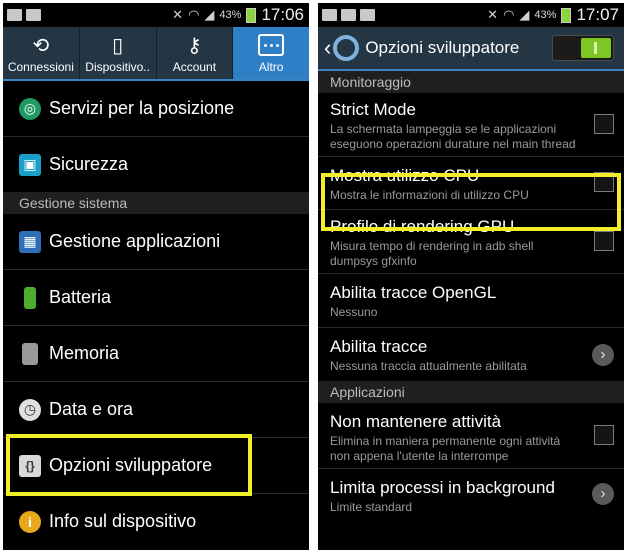 This screenshot has width=628, height=553. I want to click on list-item-label: Batteria, so click(80, 297).